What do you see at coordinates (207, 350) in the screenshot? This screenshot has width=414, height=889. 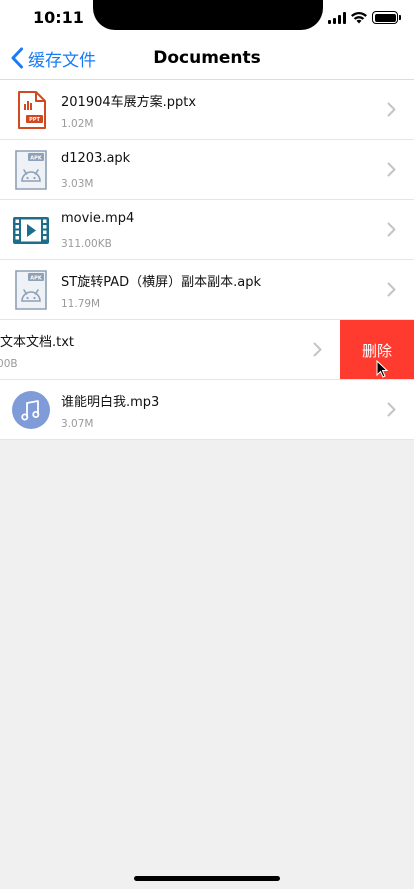 I see `list-item: 建文本文档.txt 2.00B 删除` at bounding box center [207, 350].